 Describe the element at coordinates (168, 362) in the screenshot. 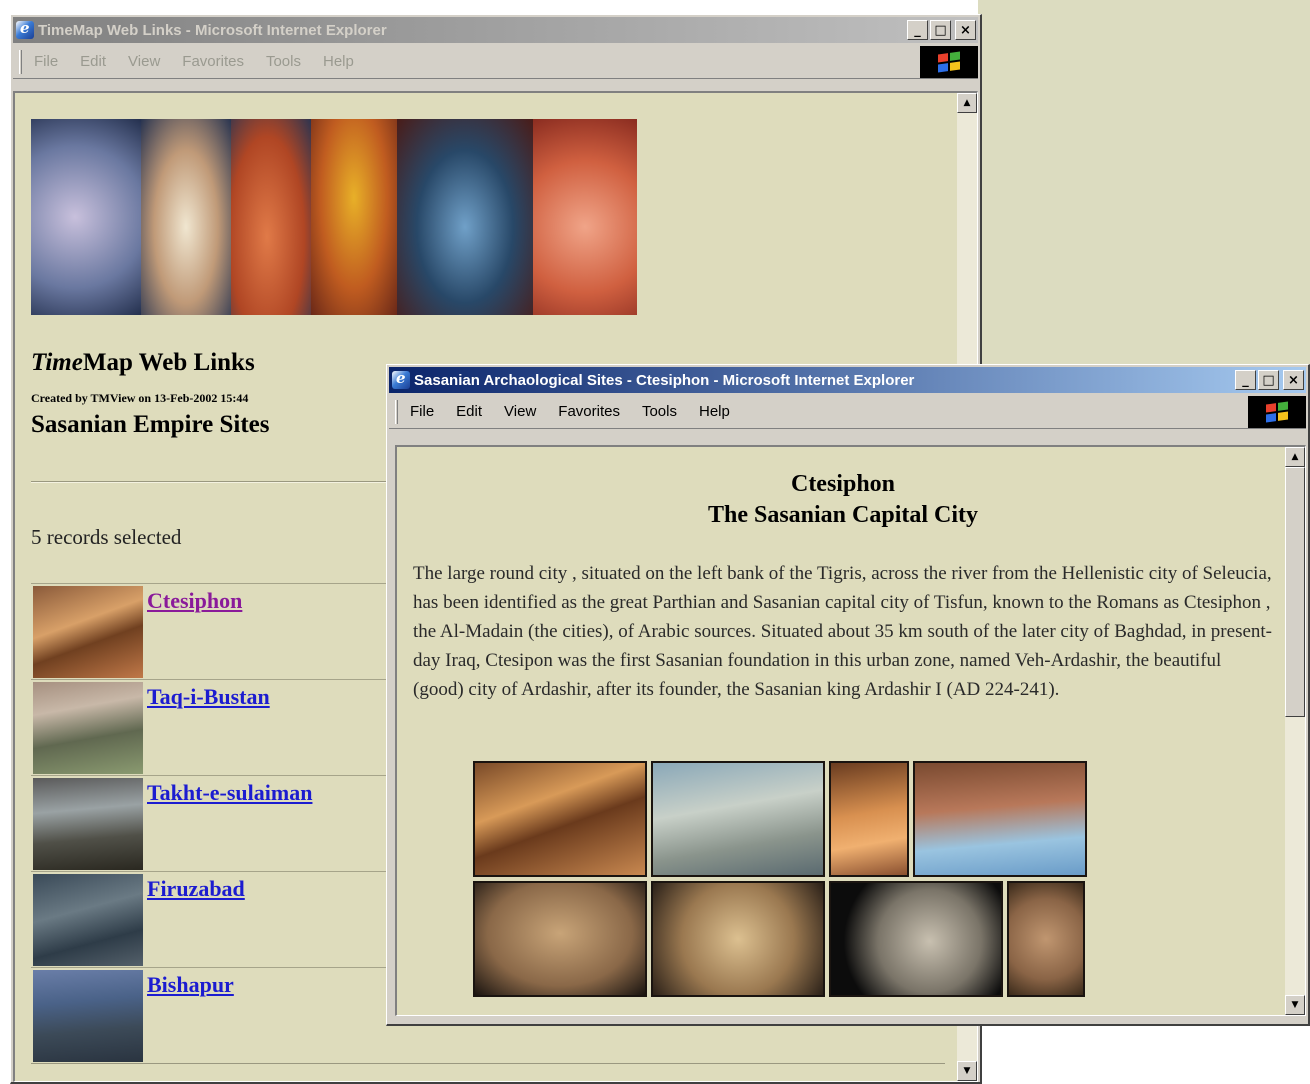

I see `page-title-rest: Map Web Links` at that location.